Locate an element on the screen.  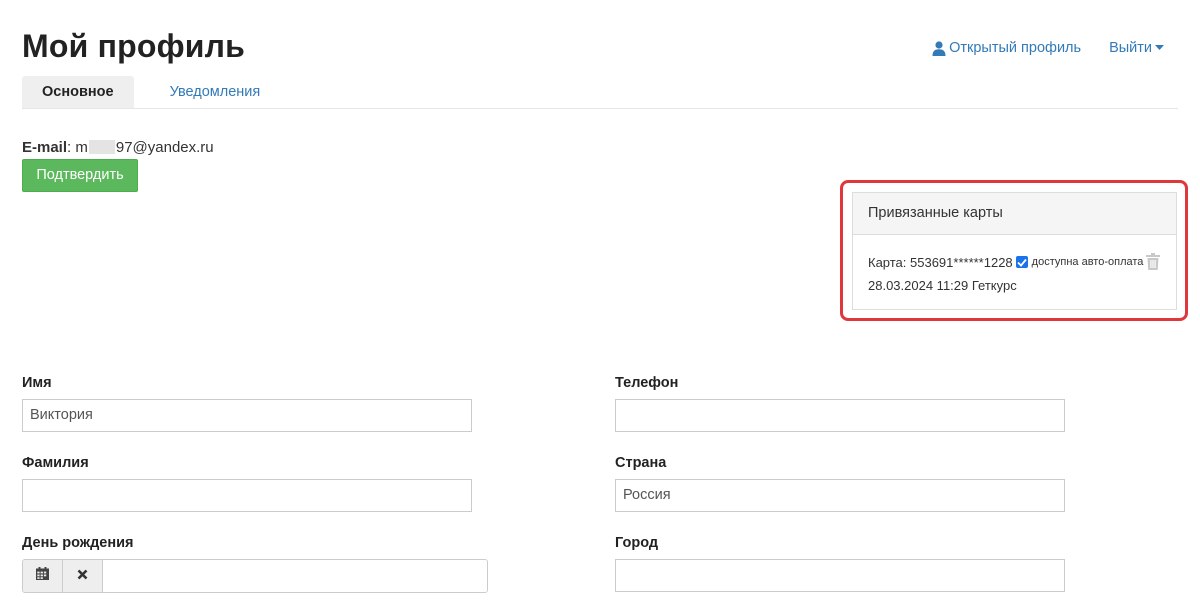
birthday-label: День рождения is located at coordinates (78, 543).